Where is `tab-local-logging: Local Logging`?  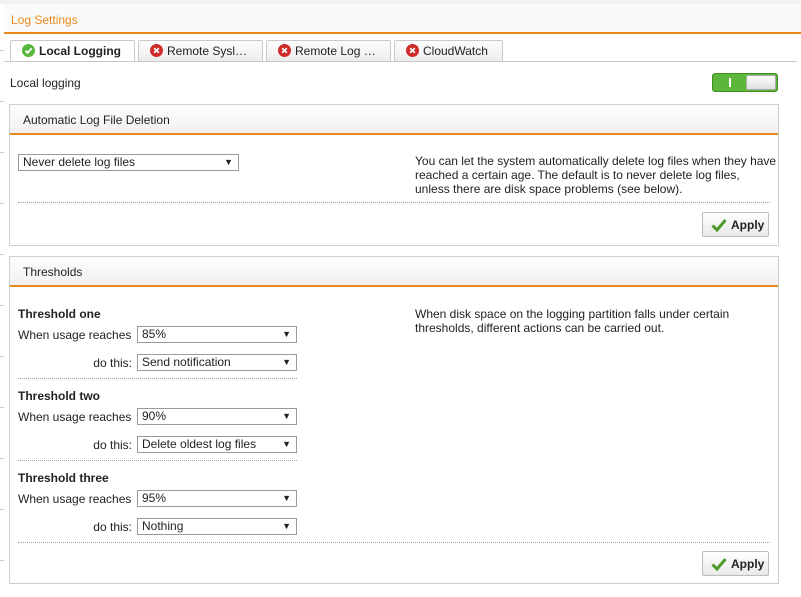
tab-local-logging: Local Logging is located at coordinates (72, 51).